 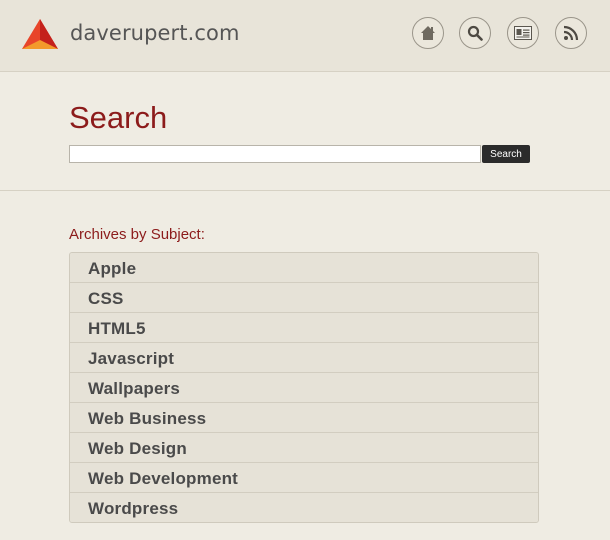 What do you see at coordinates (155, 33) in the screenshot?
I see `site-name: daverupert.com` at bounding box center [155, 33].